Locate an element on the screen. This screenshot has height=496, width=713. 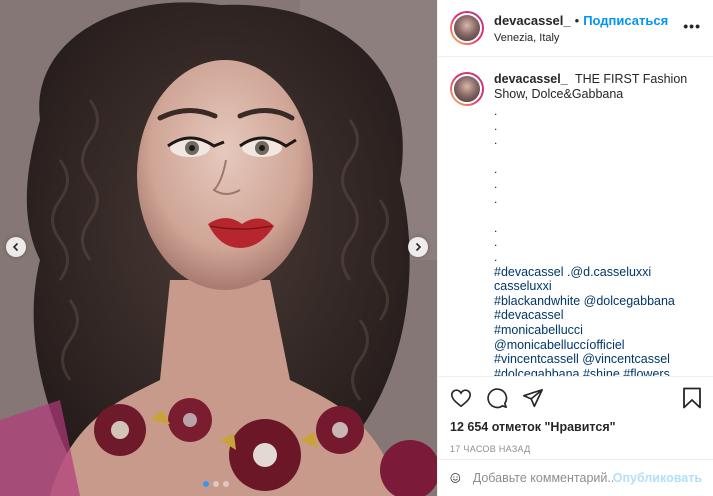
add-comment-bar: Опубликовать is located at coordinates (575, 477).